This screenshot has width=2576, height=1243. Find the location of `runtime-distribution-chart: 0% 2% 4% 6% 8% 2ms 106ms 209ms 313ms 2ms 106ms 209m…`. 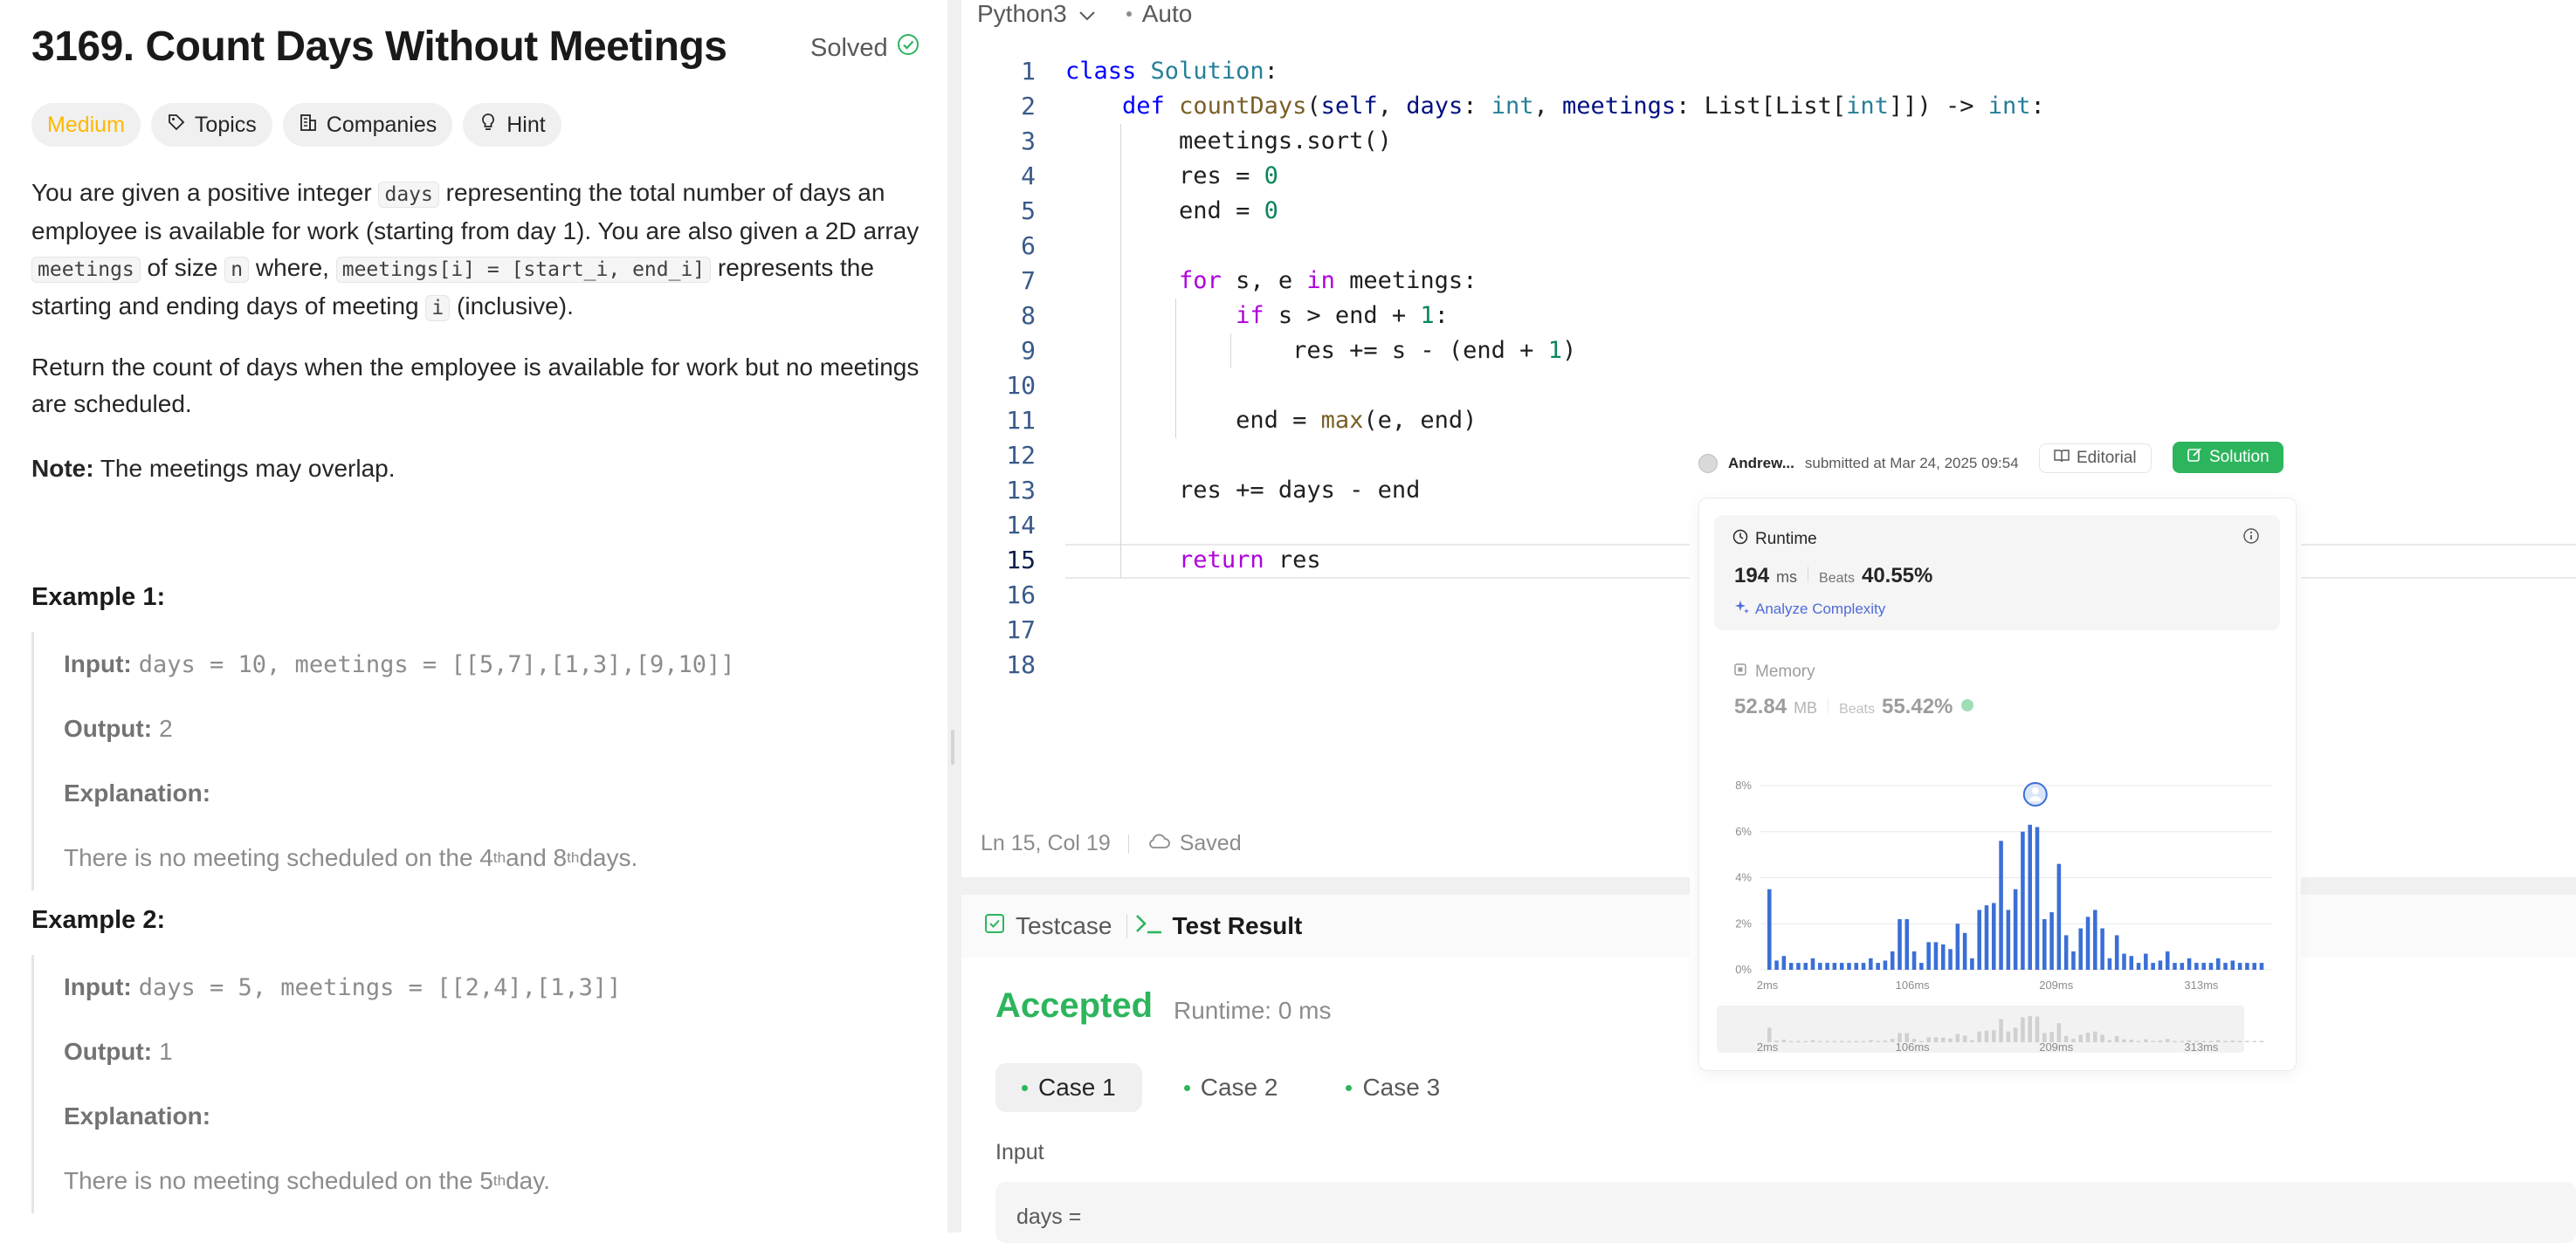

runtime-distribution-chart: 0% 2% 4% 6% 8% 2ms 106ms 209ms 313ms 2ms 106ms 209m… is located at coordinates (1995, 916).